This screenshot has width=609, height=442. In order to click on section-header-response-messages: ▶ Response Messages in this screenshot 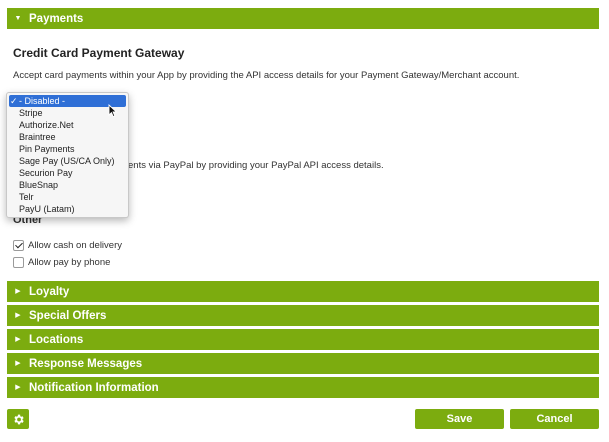, I will do `click(303, 363)`.